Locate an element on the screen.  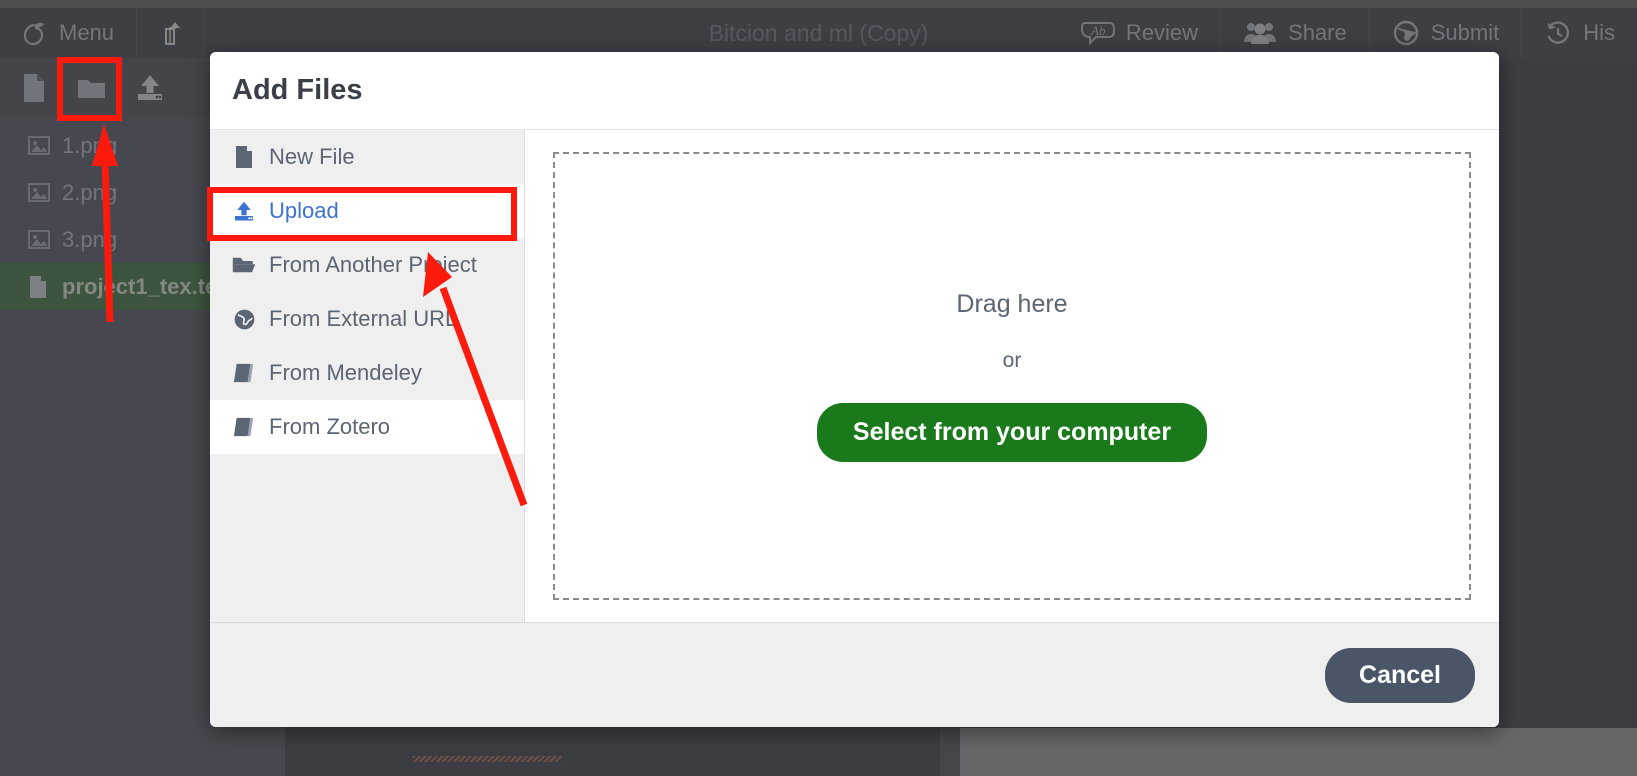
cancel-button: Cancel is located at coordinates (1400, 675).